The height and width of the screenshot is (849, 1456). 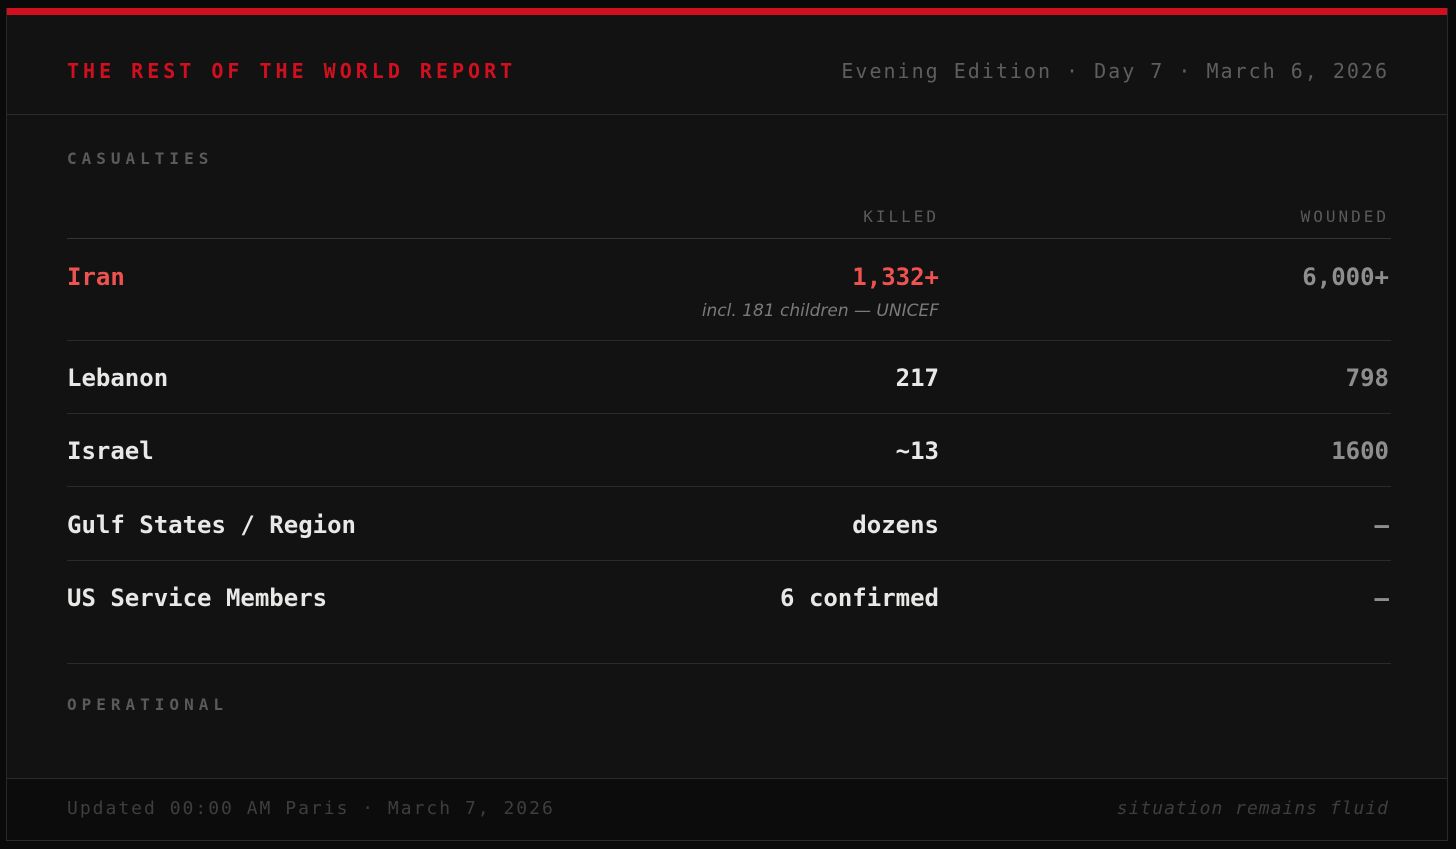 What do you see at coordinates (147, 704) in the screenshot?
I see `operational-section-label: OPERATIONAL` at bounding box center [147, 704].